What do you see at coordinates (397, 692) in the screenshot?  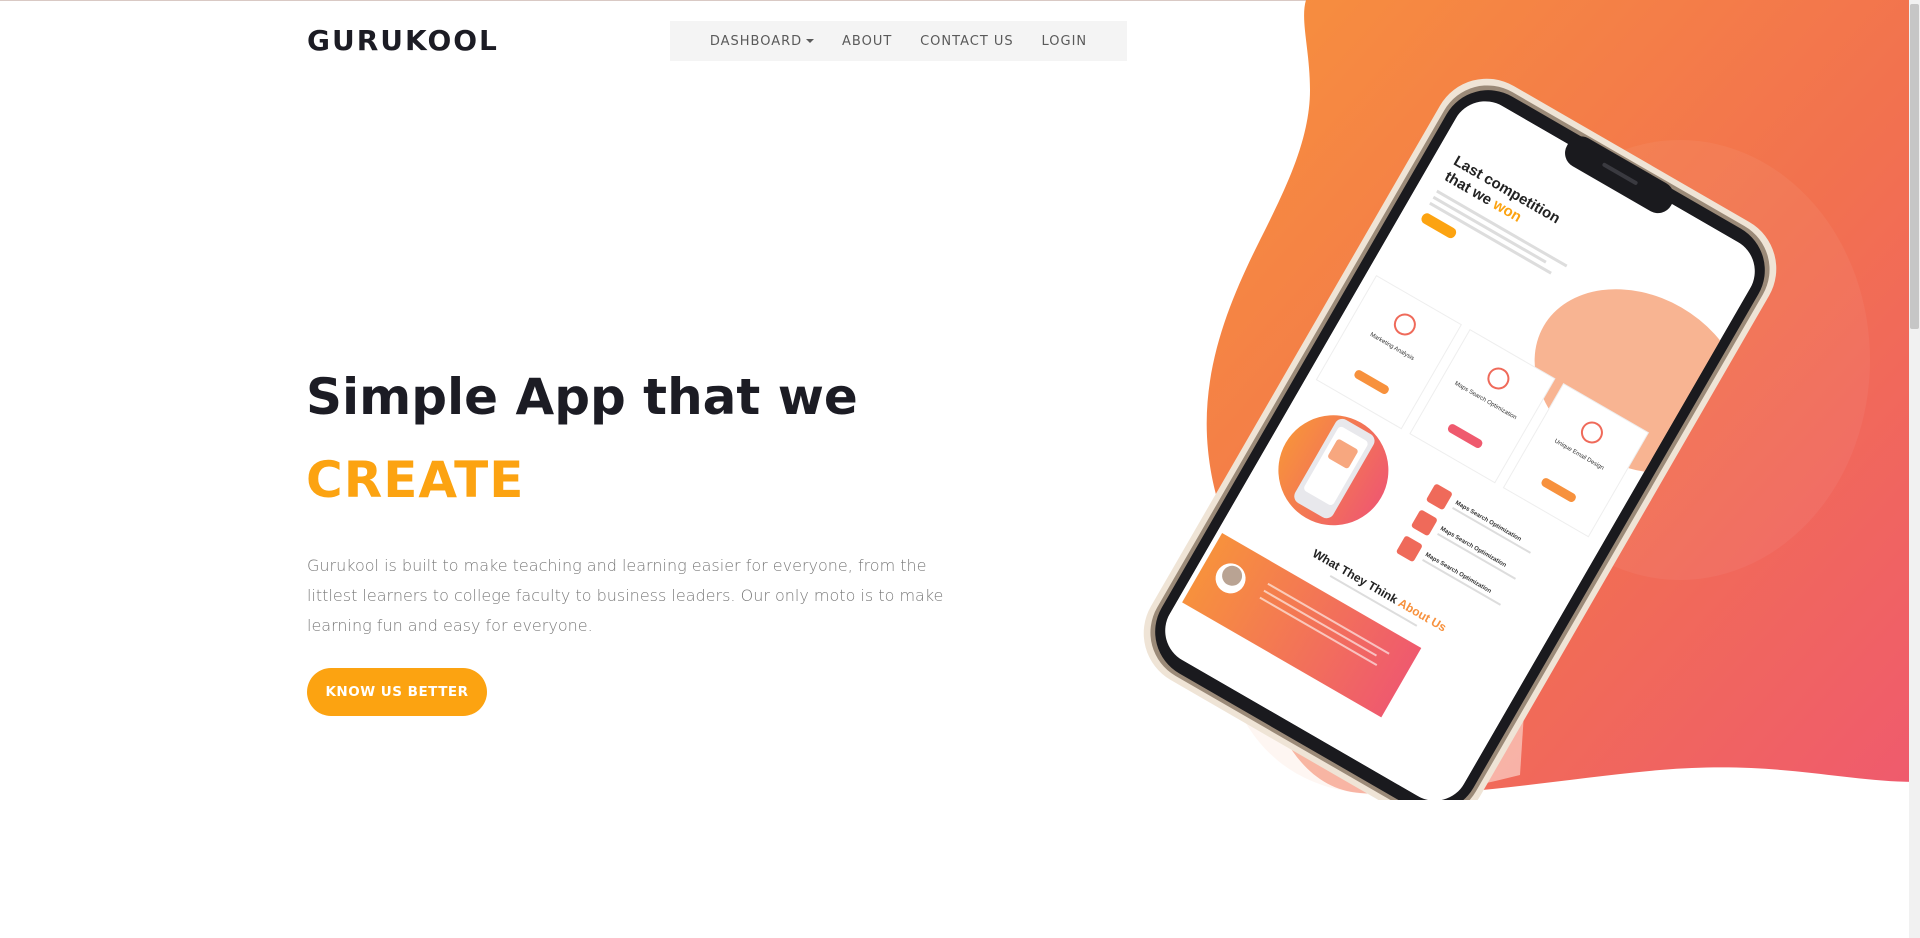 I see `know-us-better-button: KNOW US BETTER` at bounding box center [397, 692].